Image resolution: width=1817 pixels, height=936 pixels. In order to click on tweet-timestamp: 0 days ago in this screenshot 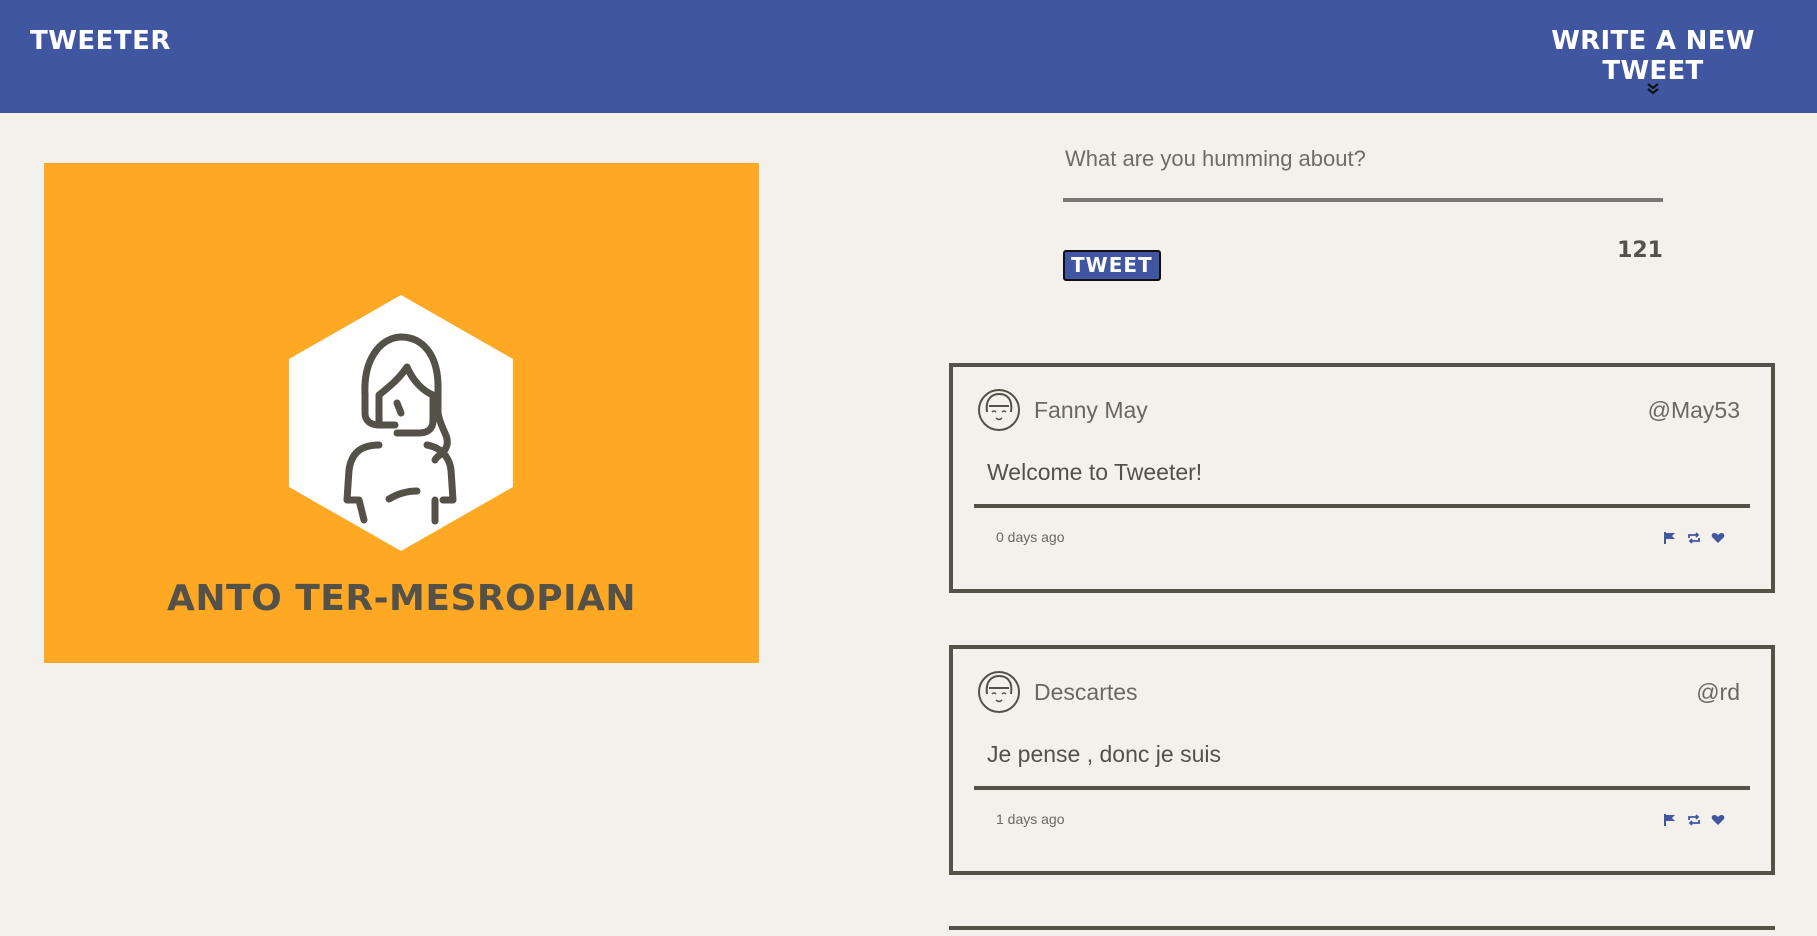, I will do `click(1030, 537)`.